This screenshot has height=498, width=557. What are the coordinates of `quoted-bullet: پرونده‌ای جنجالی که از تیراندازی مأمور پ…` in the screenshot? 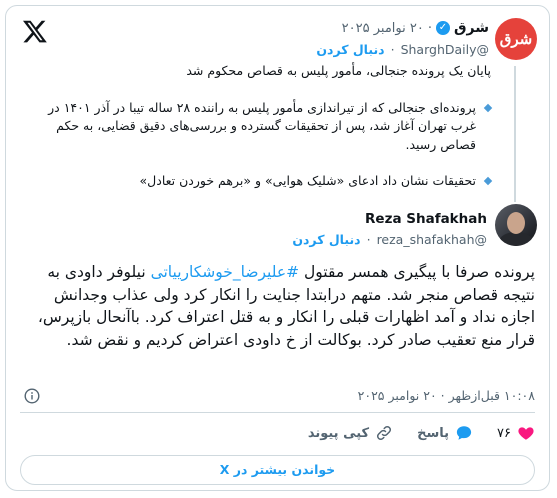 It's located at (261, 127).